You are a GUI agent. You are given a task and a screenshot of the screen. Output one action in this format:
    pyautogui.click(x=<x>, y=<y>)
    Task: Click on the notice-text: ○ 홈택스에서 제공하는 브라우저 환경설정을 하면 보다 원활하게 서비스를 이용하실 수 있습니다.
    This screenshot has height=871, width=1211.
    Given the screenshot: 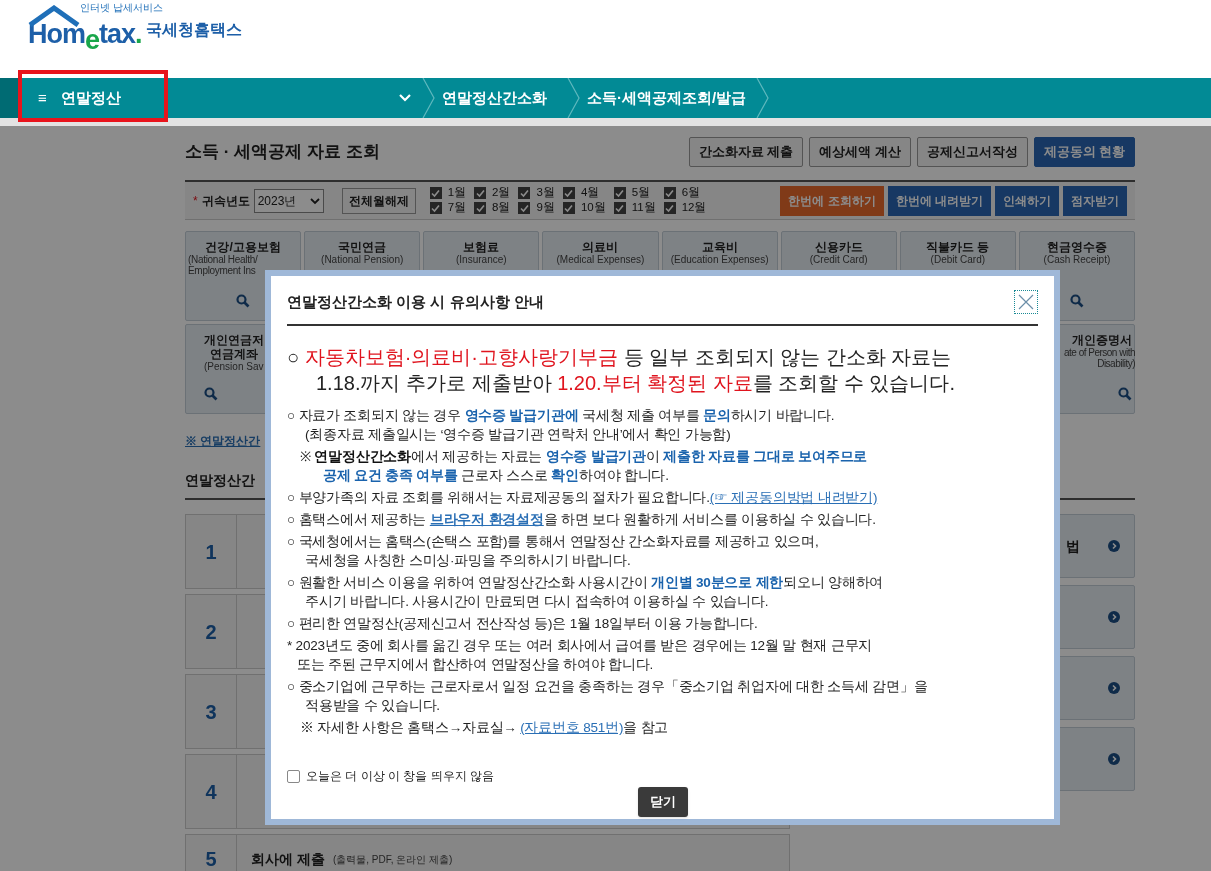 What is the action you would take?
    pyautogui.click(x=582, y=520)
    